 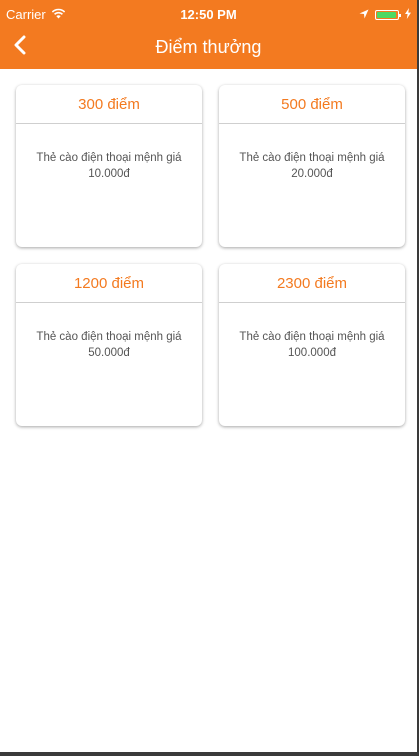 I want to click on reward-description: Thẻ cào điện thoại mệnh giá 50.000đ, so click(x=109, y=332).